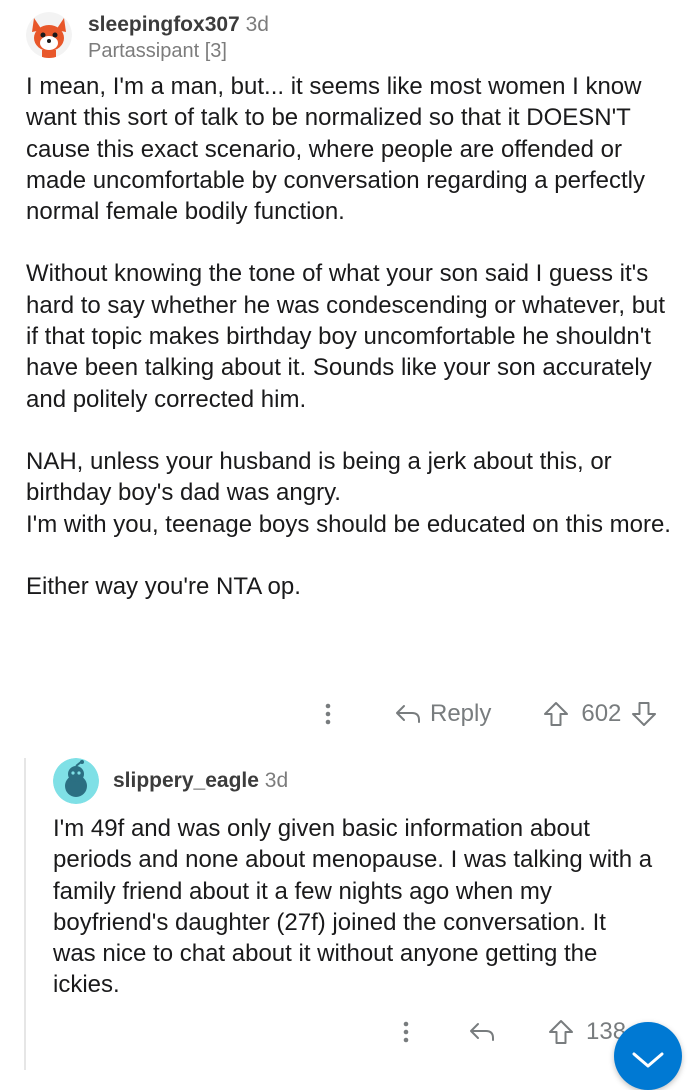 The height and width of the screenshot is (1090, 700). Describe the element at coordinates (25, 914) in the screenshot. I see `thread-indent-line` at that location.